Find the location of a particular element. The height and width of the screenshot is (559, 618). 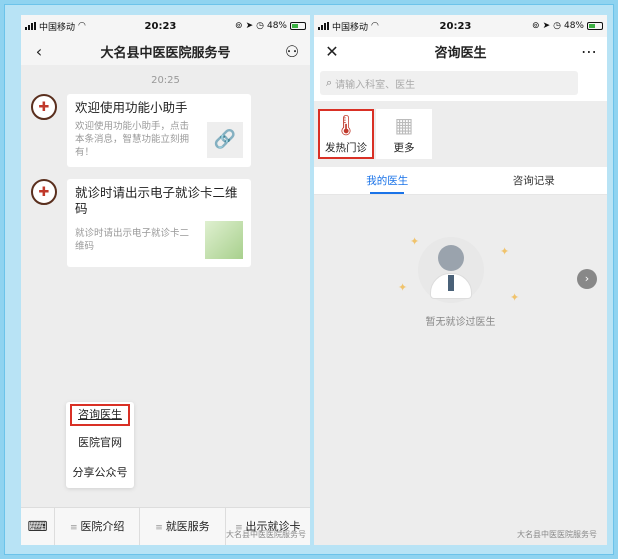

person-icon: ⚇ is located at coordinates (292, 51).